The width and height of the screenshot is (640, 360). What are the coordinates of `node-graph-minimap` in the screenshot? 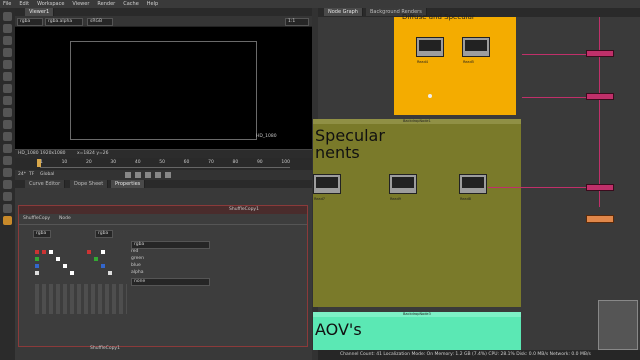 It's located at (618, 325).